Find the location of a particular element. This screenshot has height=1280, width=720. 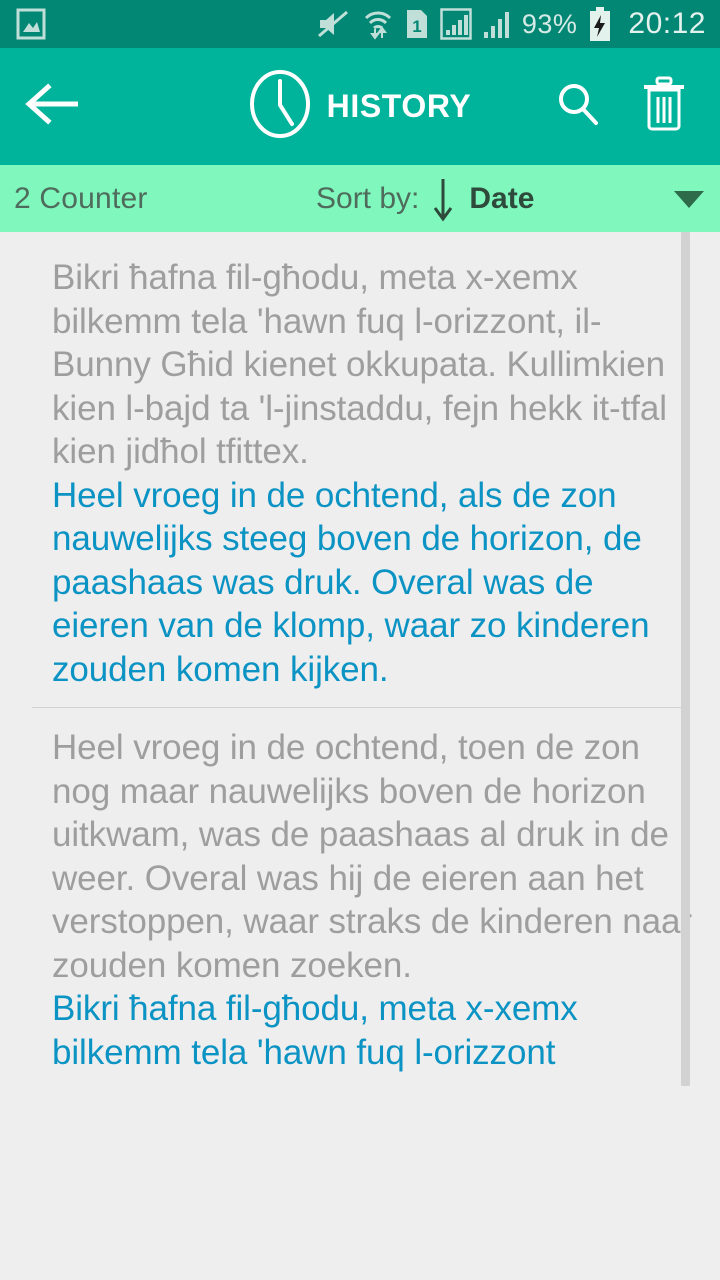

signal-boxed-icon is located at coordinates (456, 24).